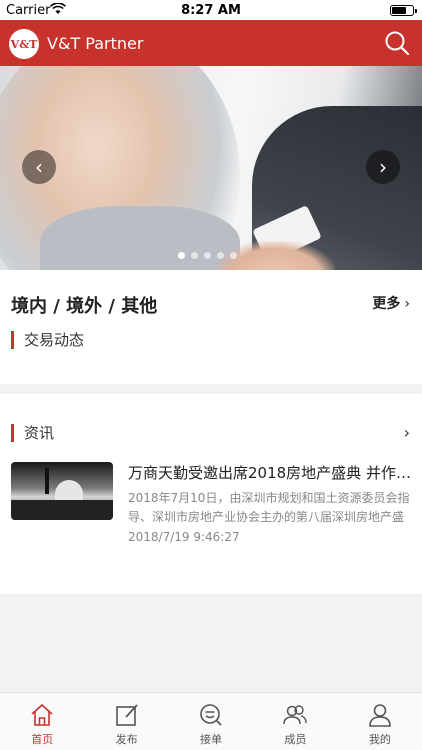 This screenshot has width=422, height=750. I want to click on section-title: 境内 / 境外 / 其他, so click(84, 306).